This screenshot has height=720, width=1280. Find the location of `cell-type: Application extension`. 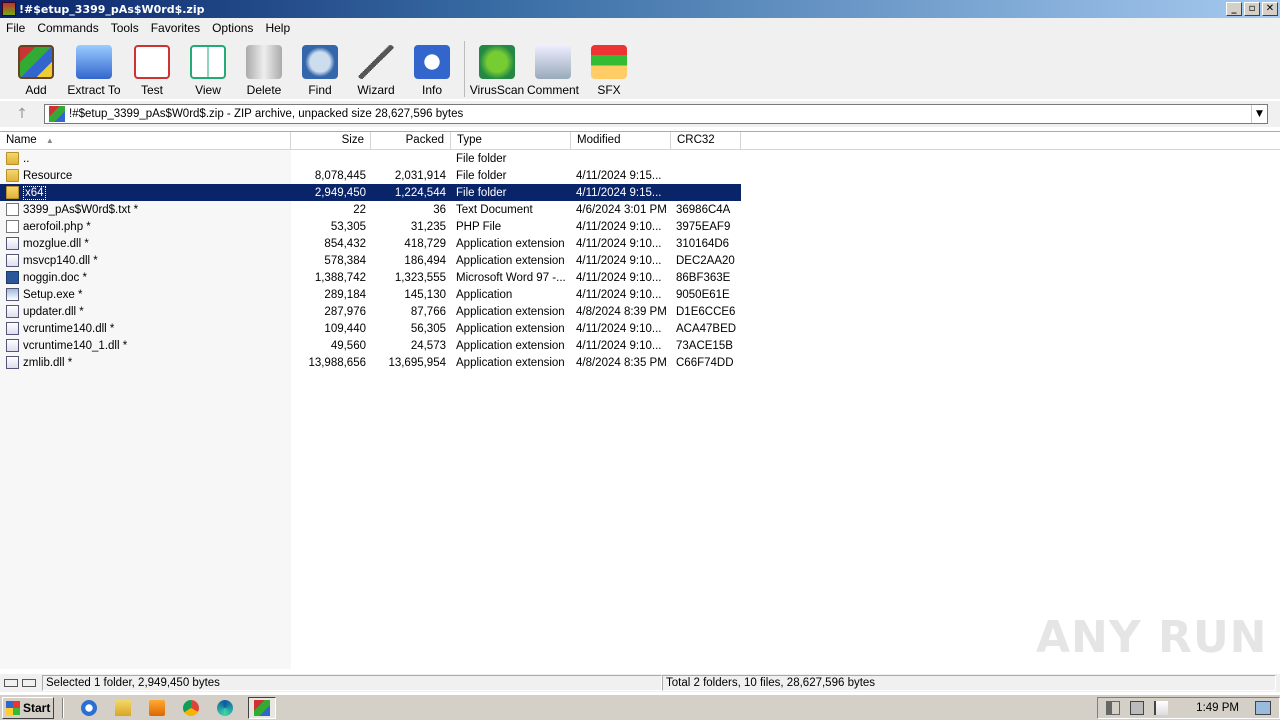

cell-type: Application extension is located at coordinates (510, 260).